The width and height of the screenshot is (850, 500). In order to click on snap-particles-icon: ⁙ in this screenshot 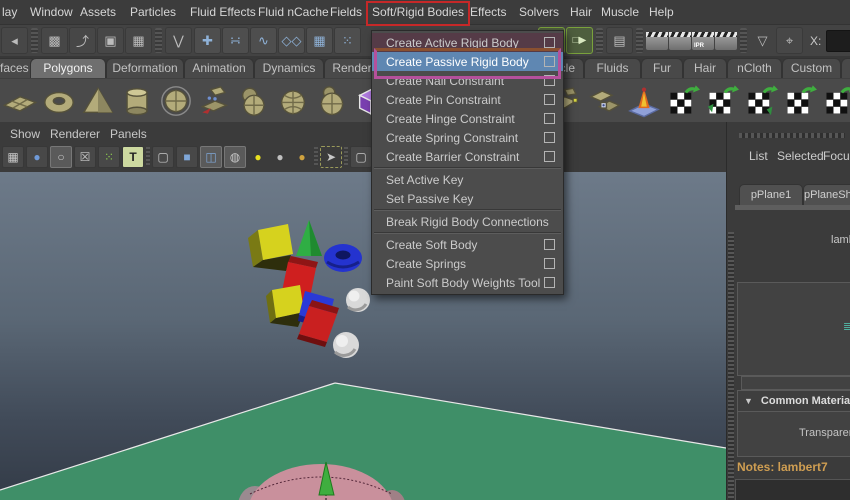, I will do `click(347, 40)`.